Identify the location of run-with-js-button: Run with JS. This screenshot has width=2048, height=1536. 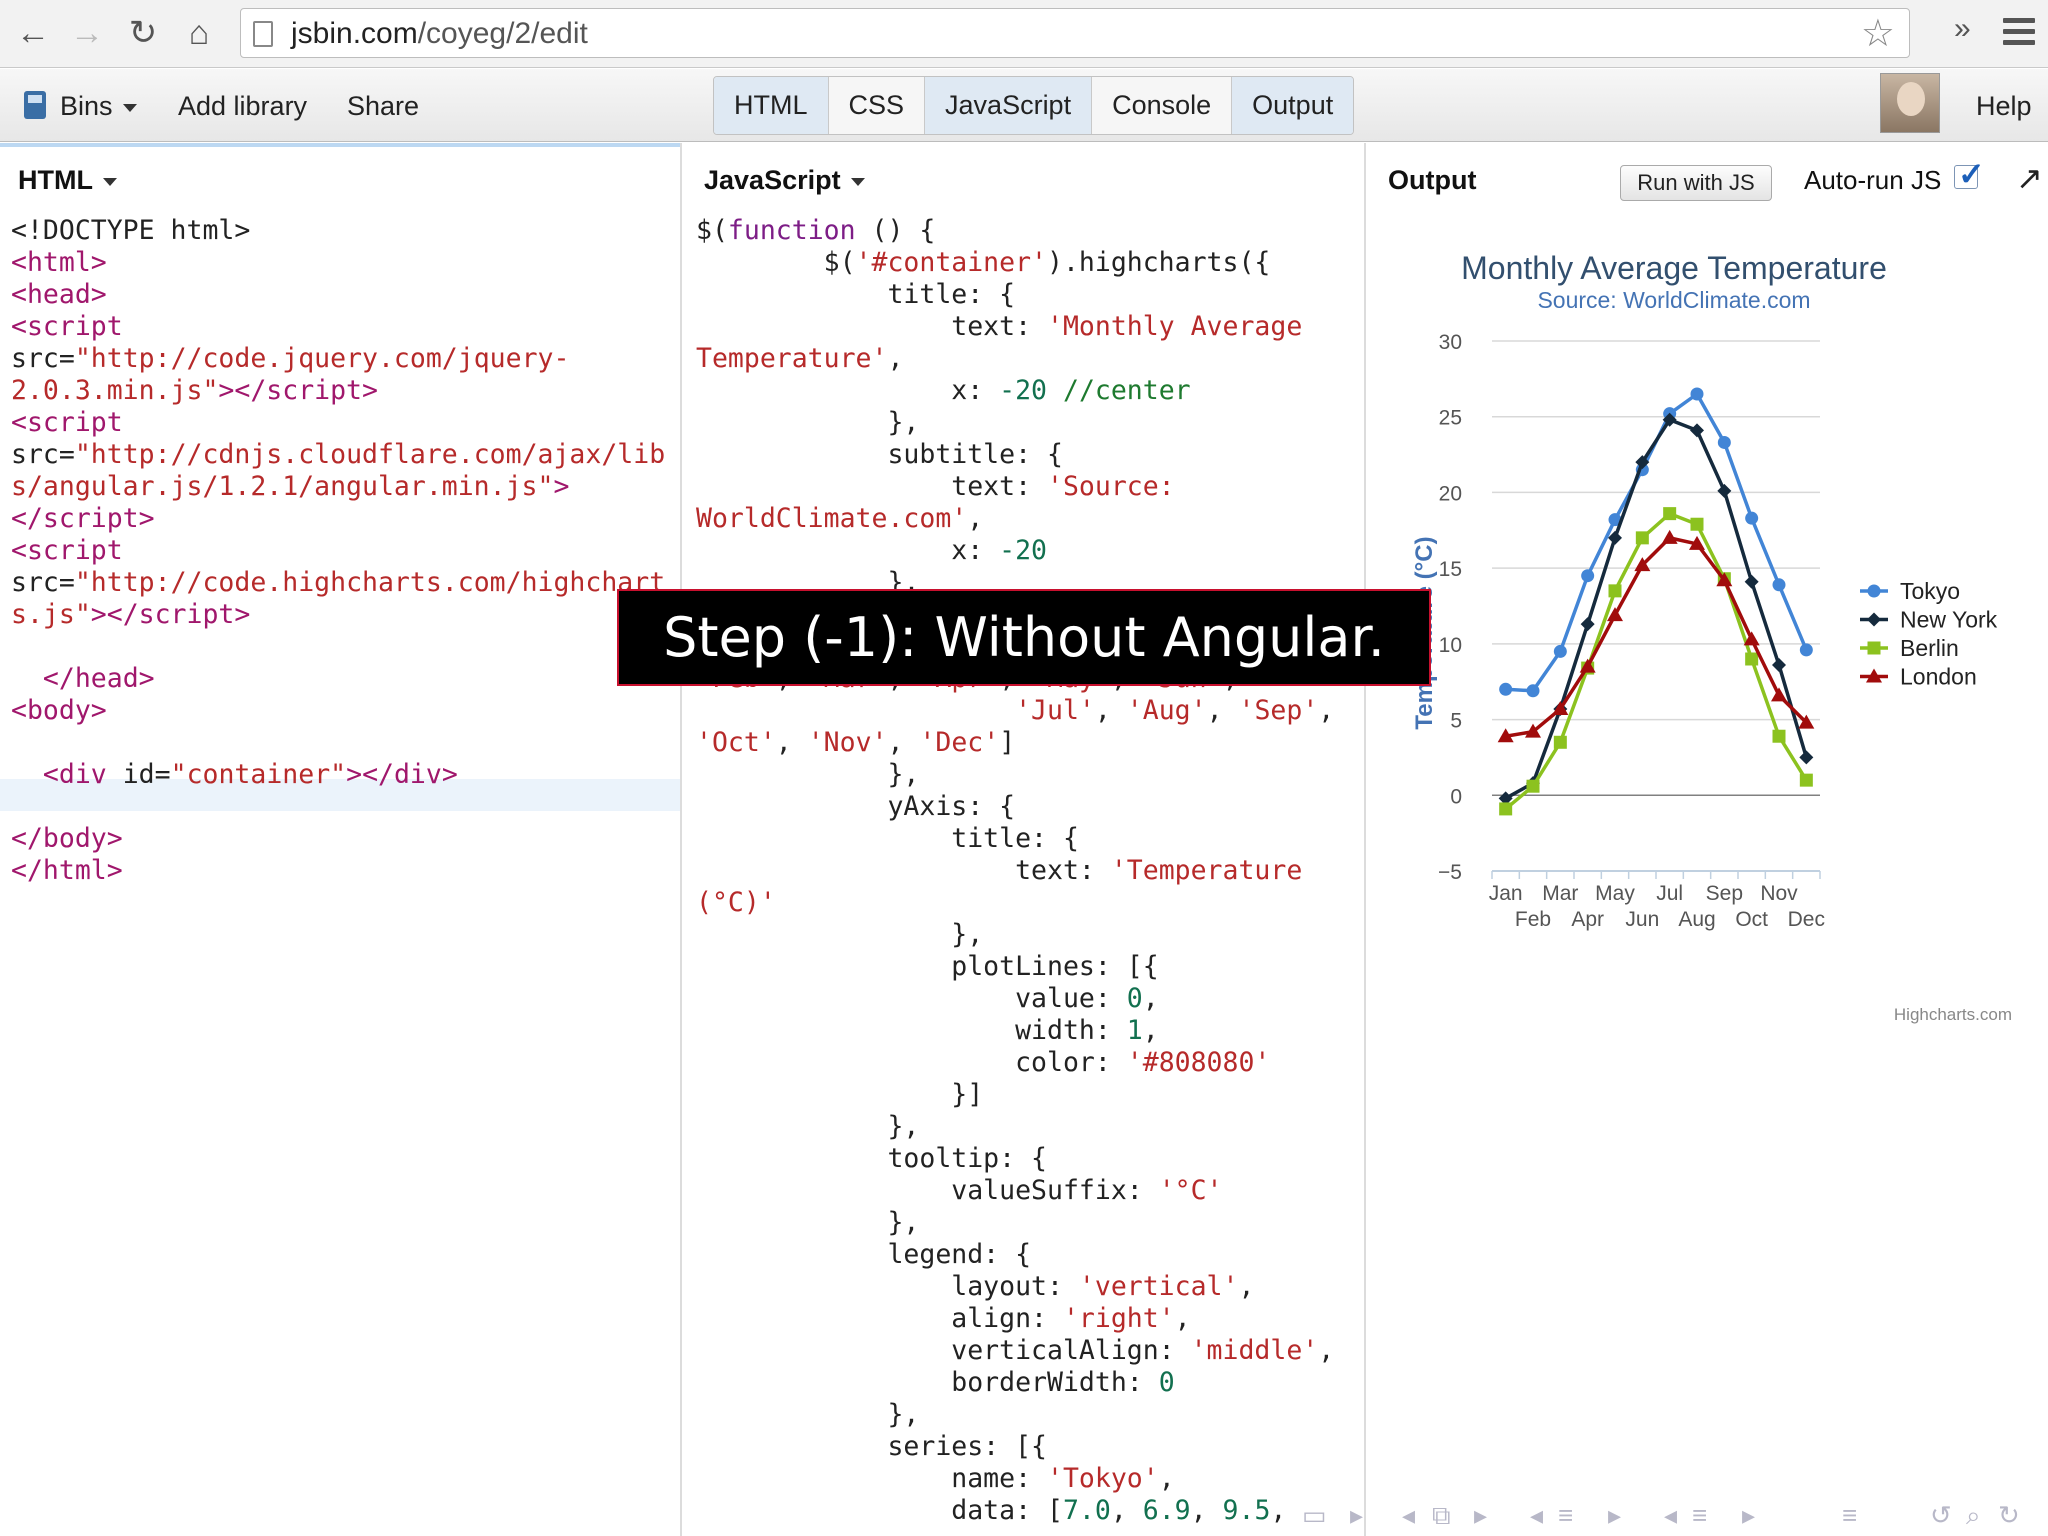
(1696, 183).